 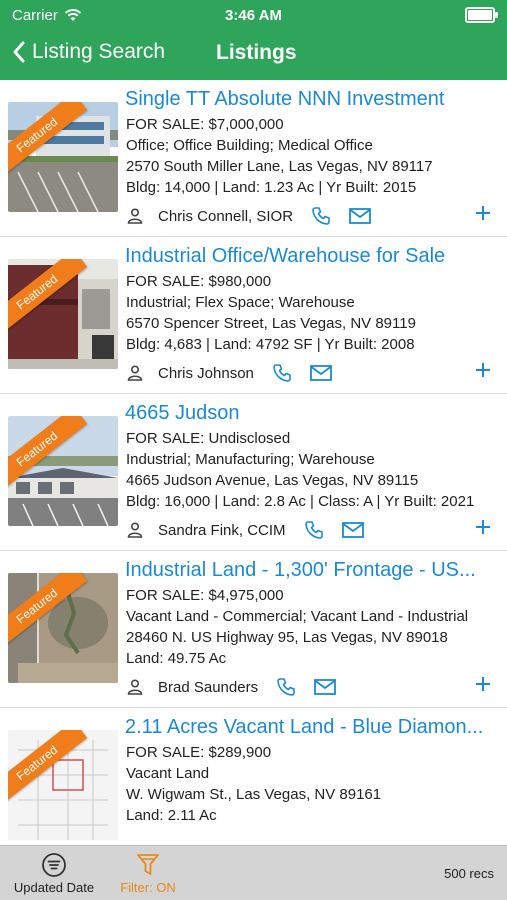 I want to click on listing-title: Industrial Office/Warehouse for Sale, so click(x=310, y=256).